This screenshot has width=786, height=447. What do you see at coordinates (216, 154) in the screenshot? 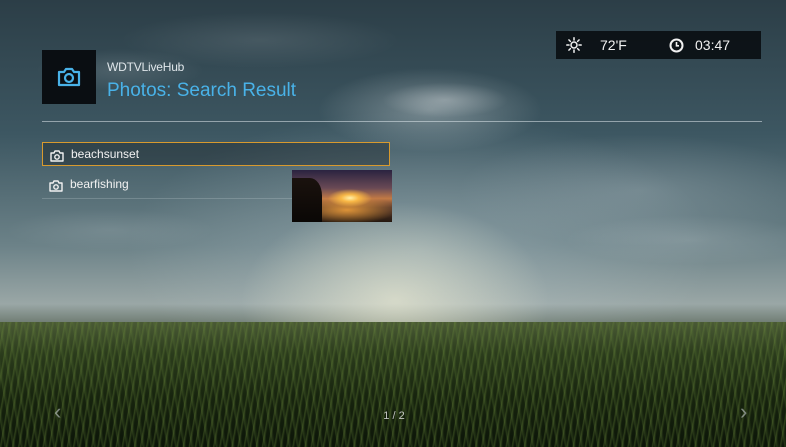
I see `list-item-beachsunset: beachsunset` at bounding box center [216, 154].